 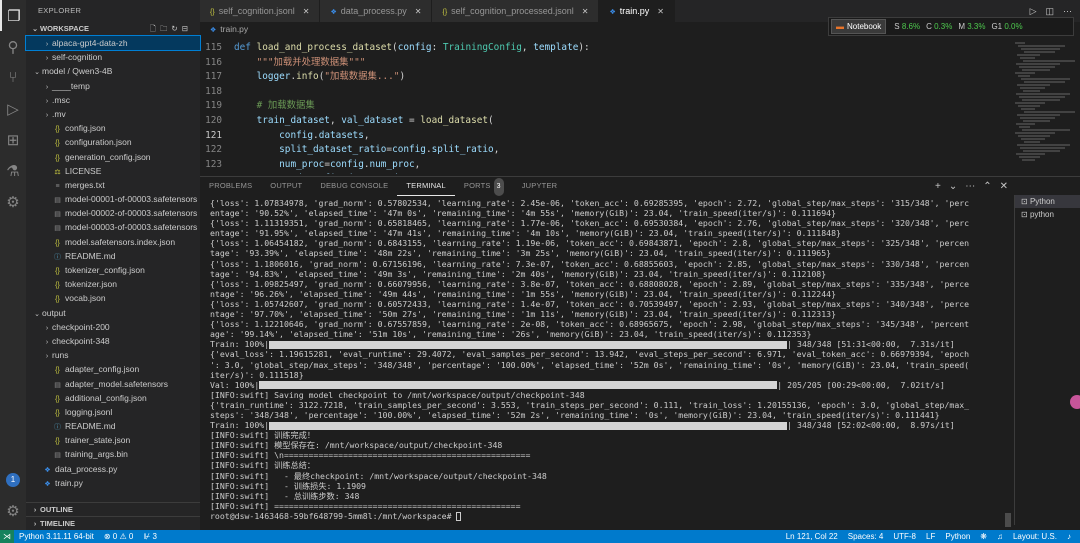 What do you see at coordinates (118, 536) in the screenshot?
I see `problems-count: ⊗ 0 ⚠ 0` at bounding box center [118, 536].